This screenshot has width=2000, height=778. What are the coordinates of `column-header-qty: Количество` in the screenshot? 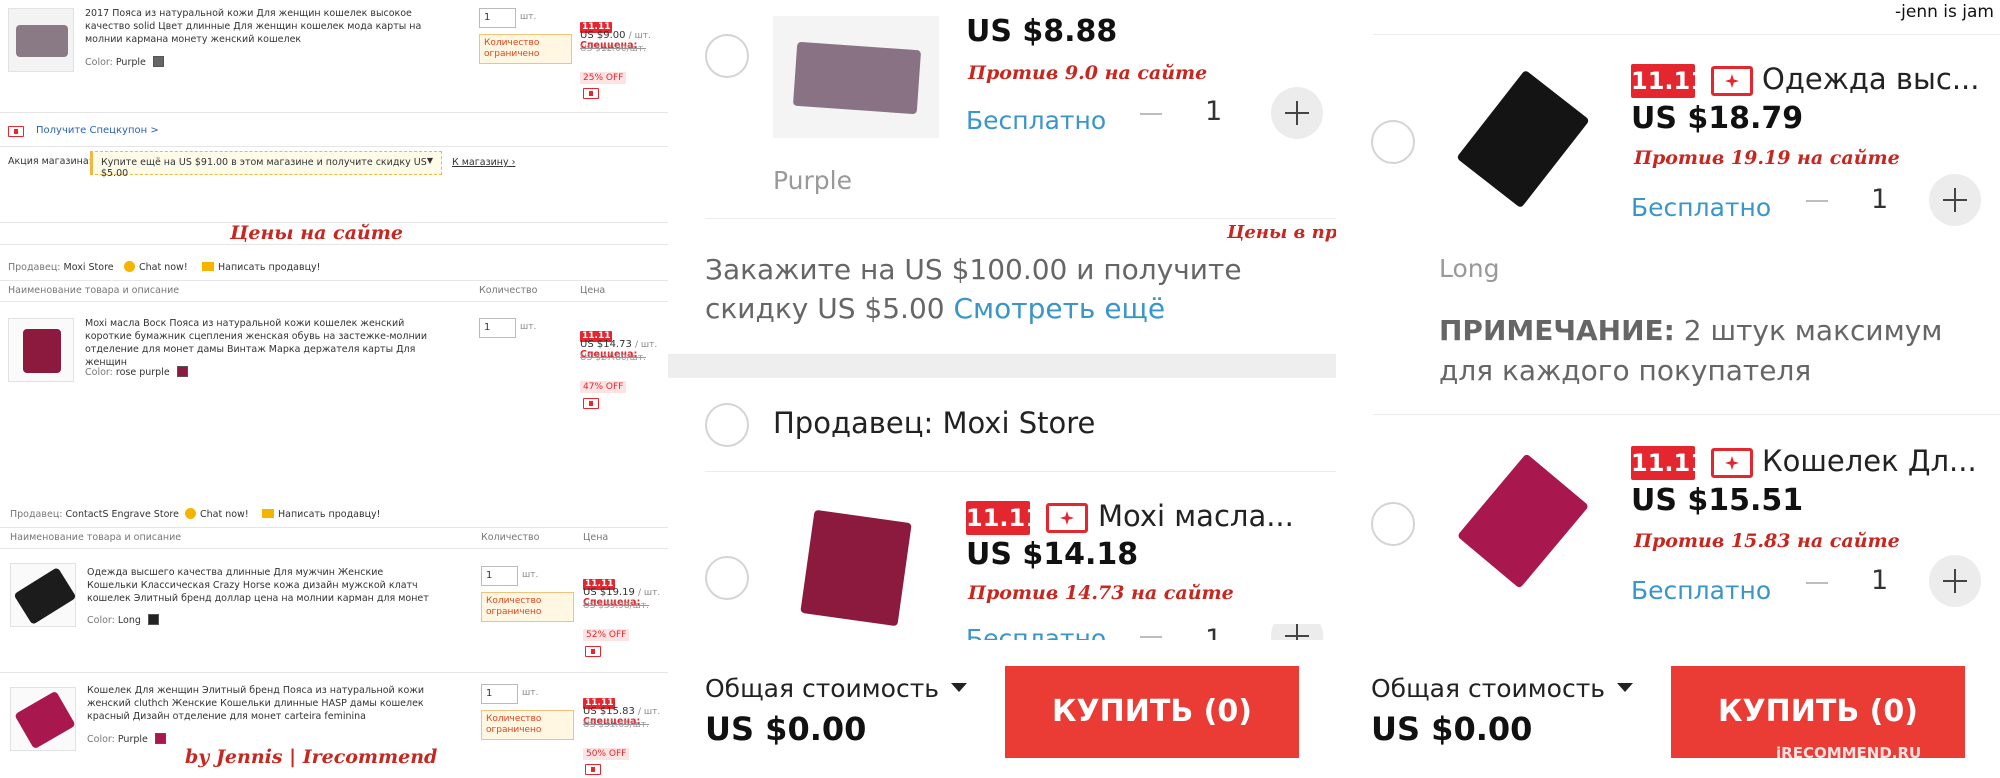 It's located at (508, 290).